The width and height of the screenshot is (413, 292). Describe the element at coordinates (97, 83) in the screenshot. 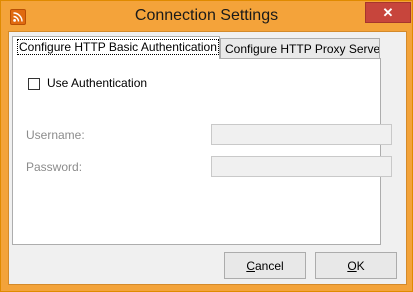

I see `use-authentication-label: Use Authentication` at that location.